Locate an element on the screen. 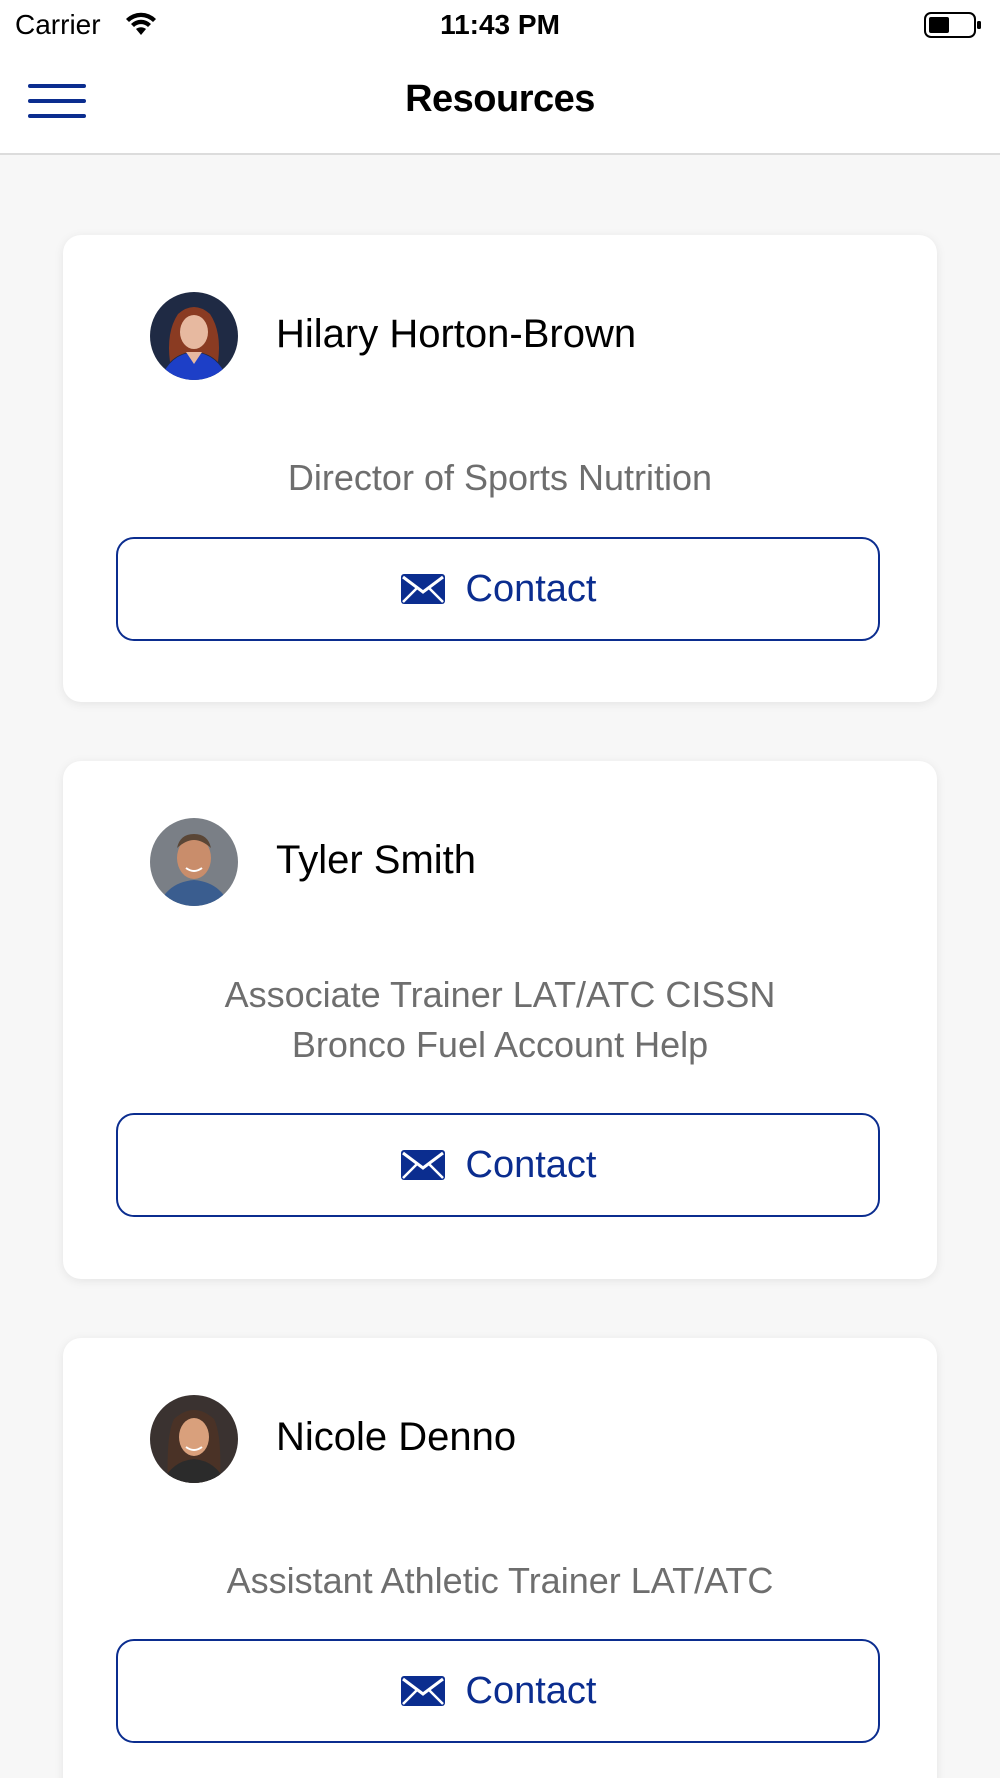 This screenshot has width=1000, height=1778. battery-icon is located at coordinates (952, 25).